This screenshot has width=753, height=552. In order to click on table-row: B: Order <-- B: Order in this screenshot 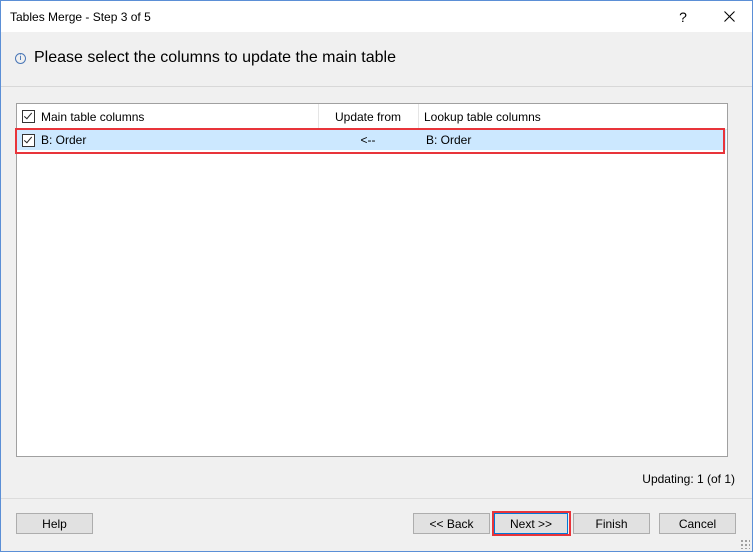, I will do `click(371, 140)`.